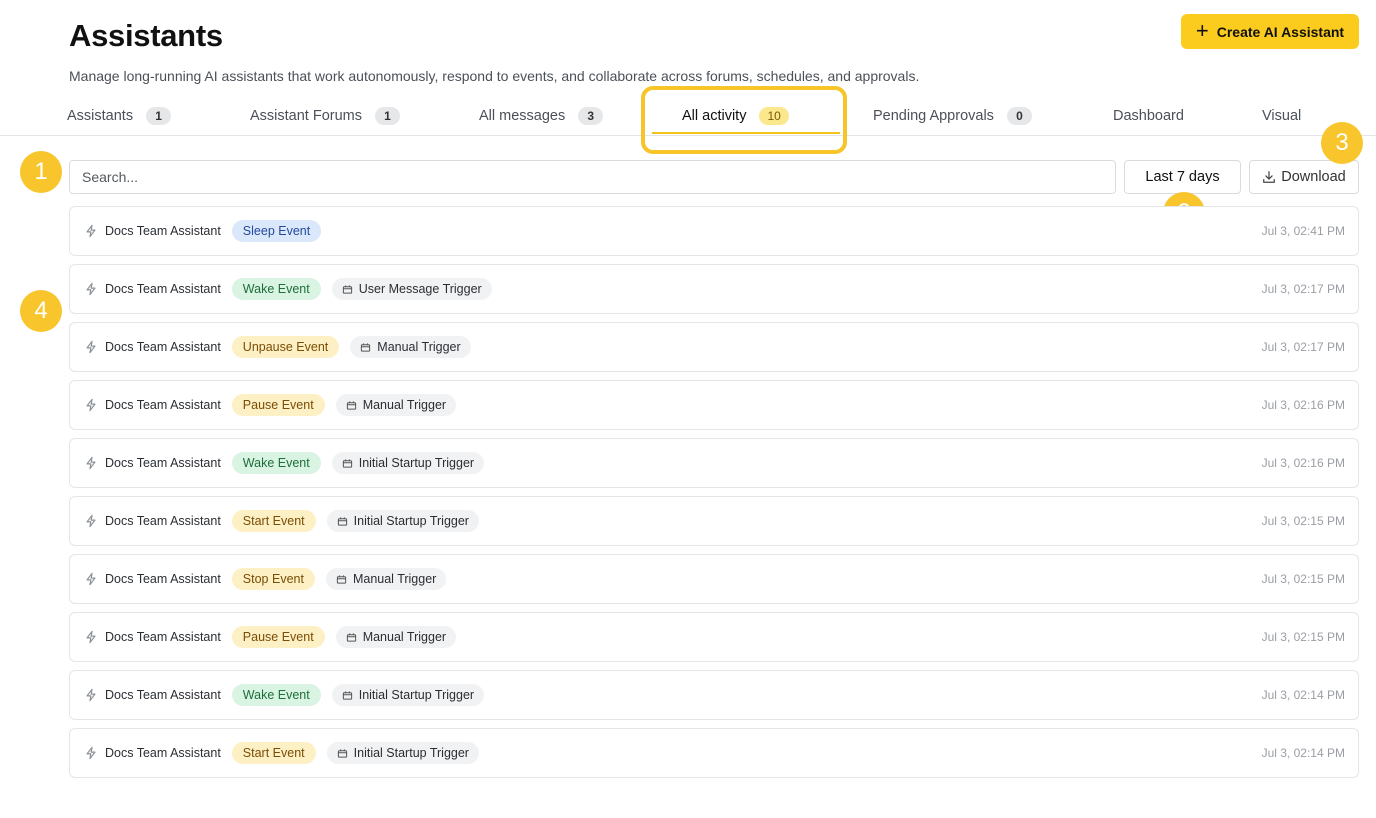 The width and height of the screenshot is (1376, 818). Describe the element at coordinates (100, 116) in the screenshot. I see `tab-label: Assistants` at that location.